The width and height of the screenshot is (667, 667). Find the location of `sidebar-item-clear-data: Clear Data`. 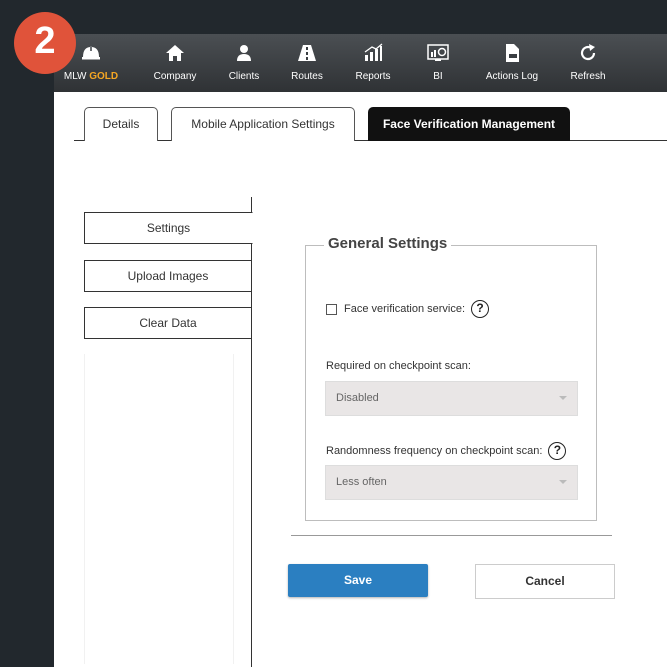

sidebar-item-clear-data: Clear Data is located at coordinates (168, 323).